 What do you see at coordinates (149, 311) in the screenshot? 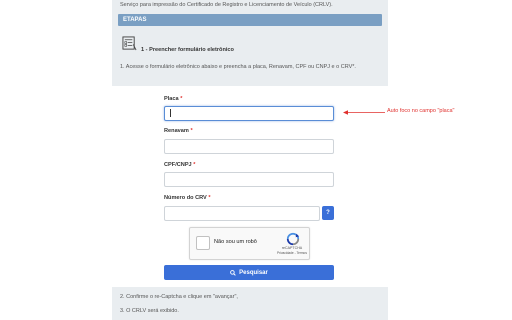
I see `step-3-text: 3. O CRLV será exibido.` at bounding box center [149, 311].